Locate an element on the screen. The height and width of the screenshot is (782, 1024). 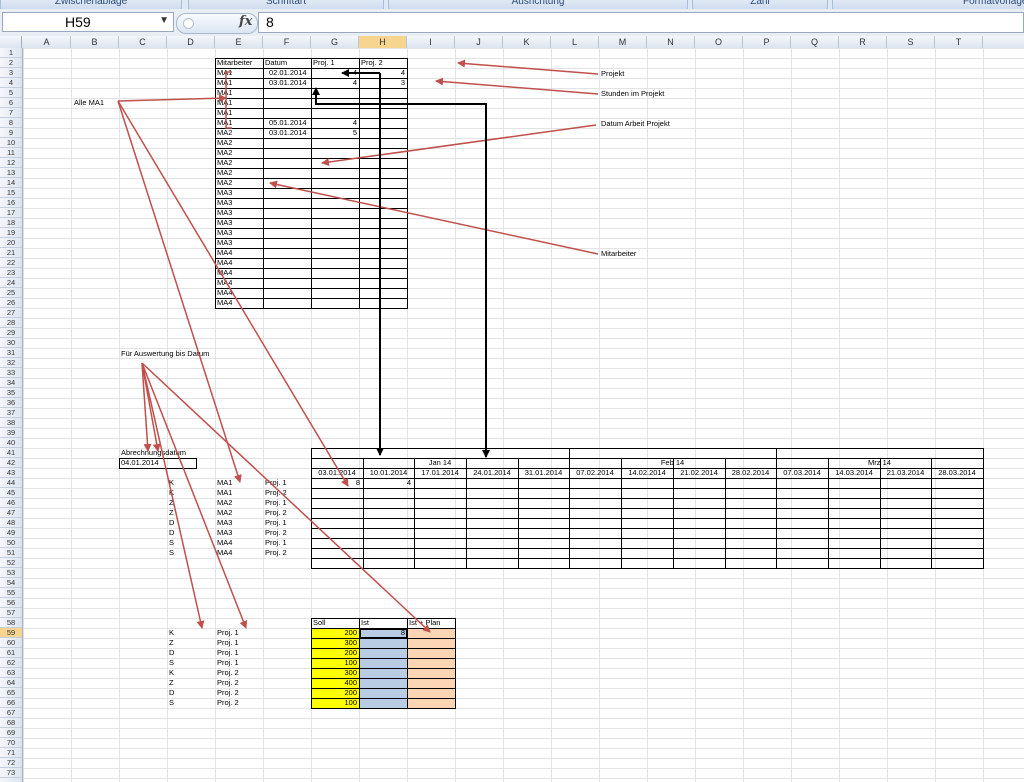
row-header: 53 is located at coordinates (11, 573).